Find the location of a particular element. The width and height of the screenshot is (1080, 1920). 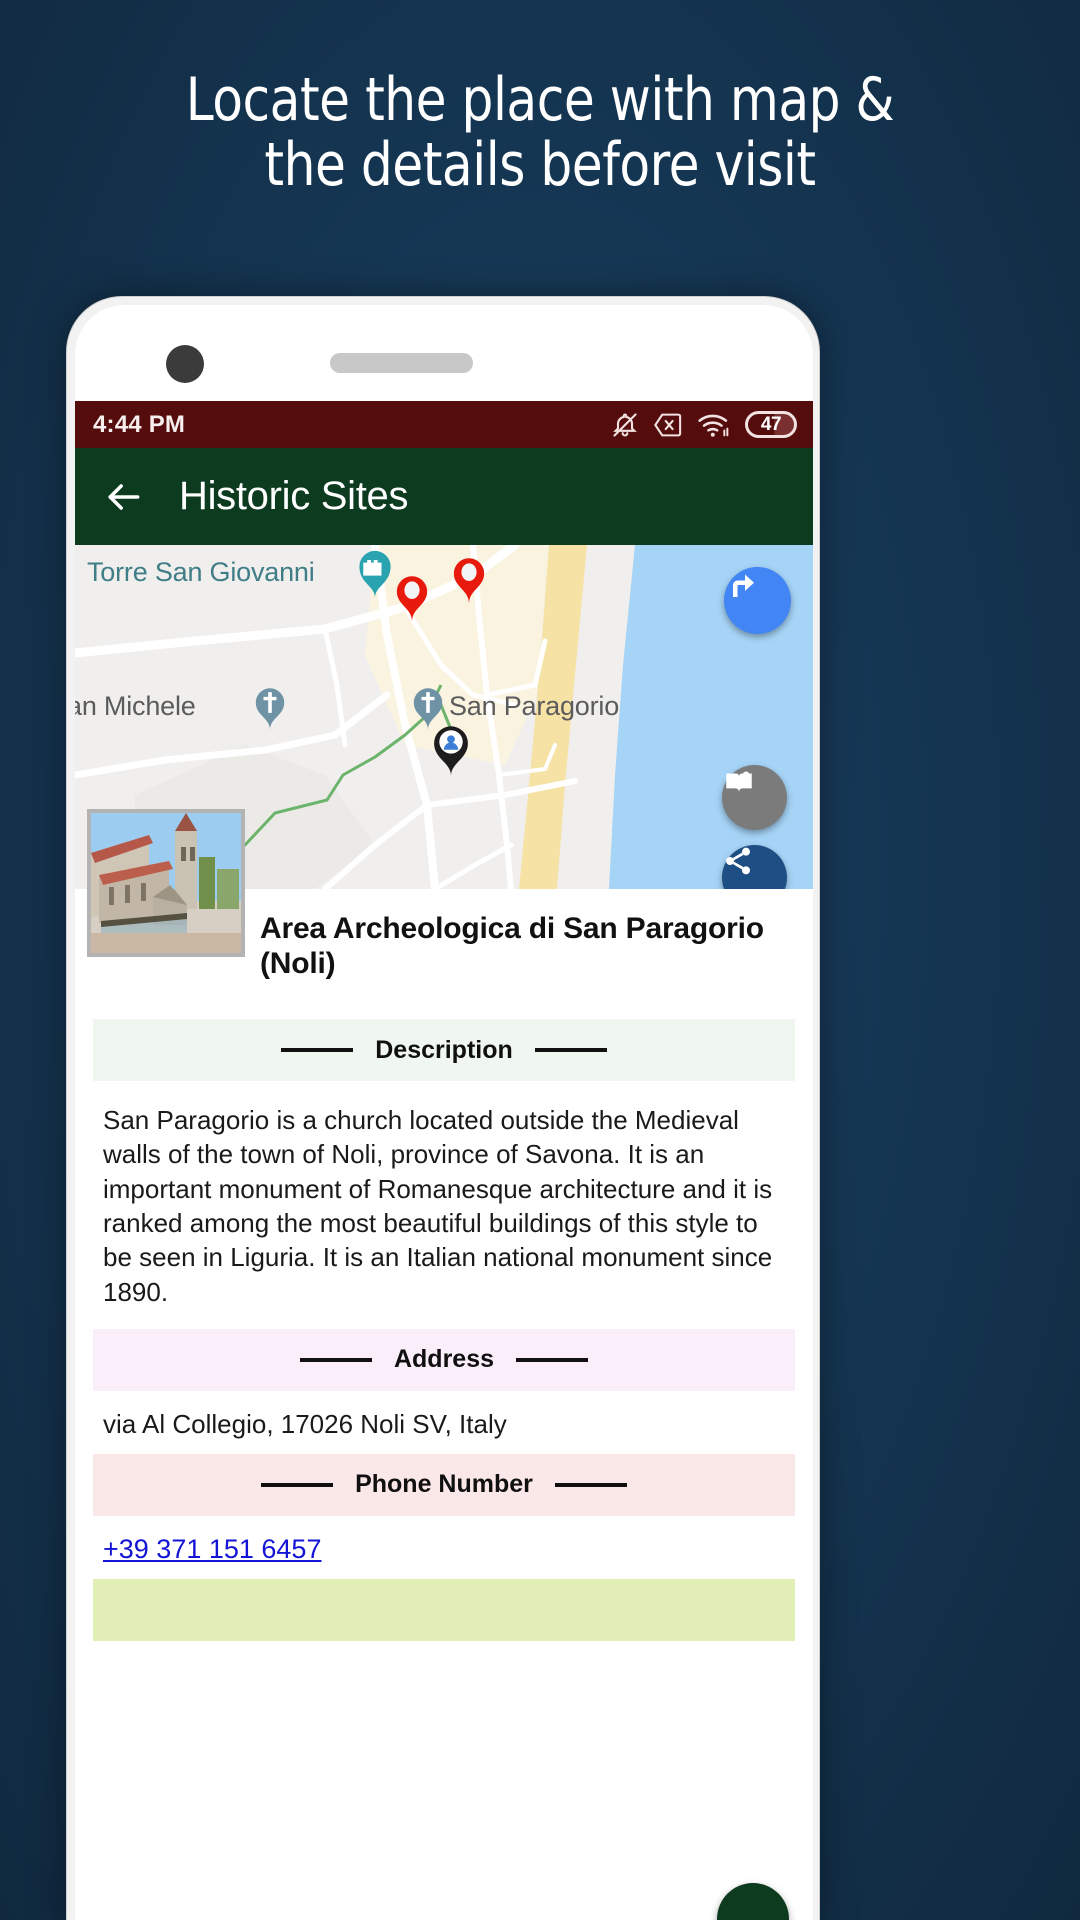

phone-number-link: +39 371 151 6457 is located at coordinates (444, 1547).